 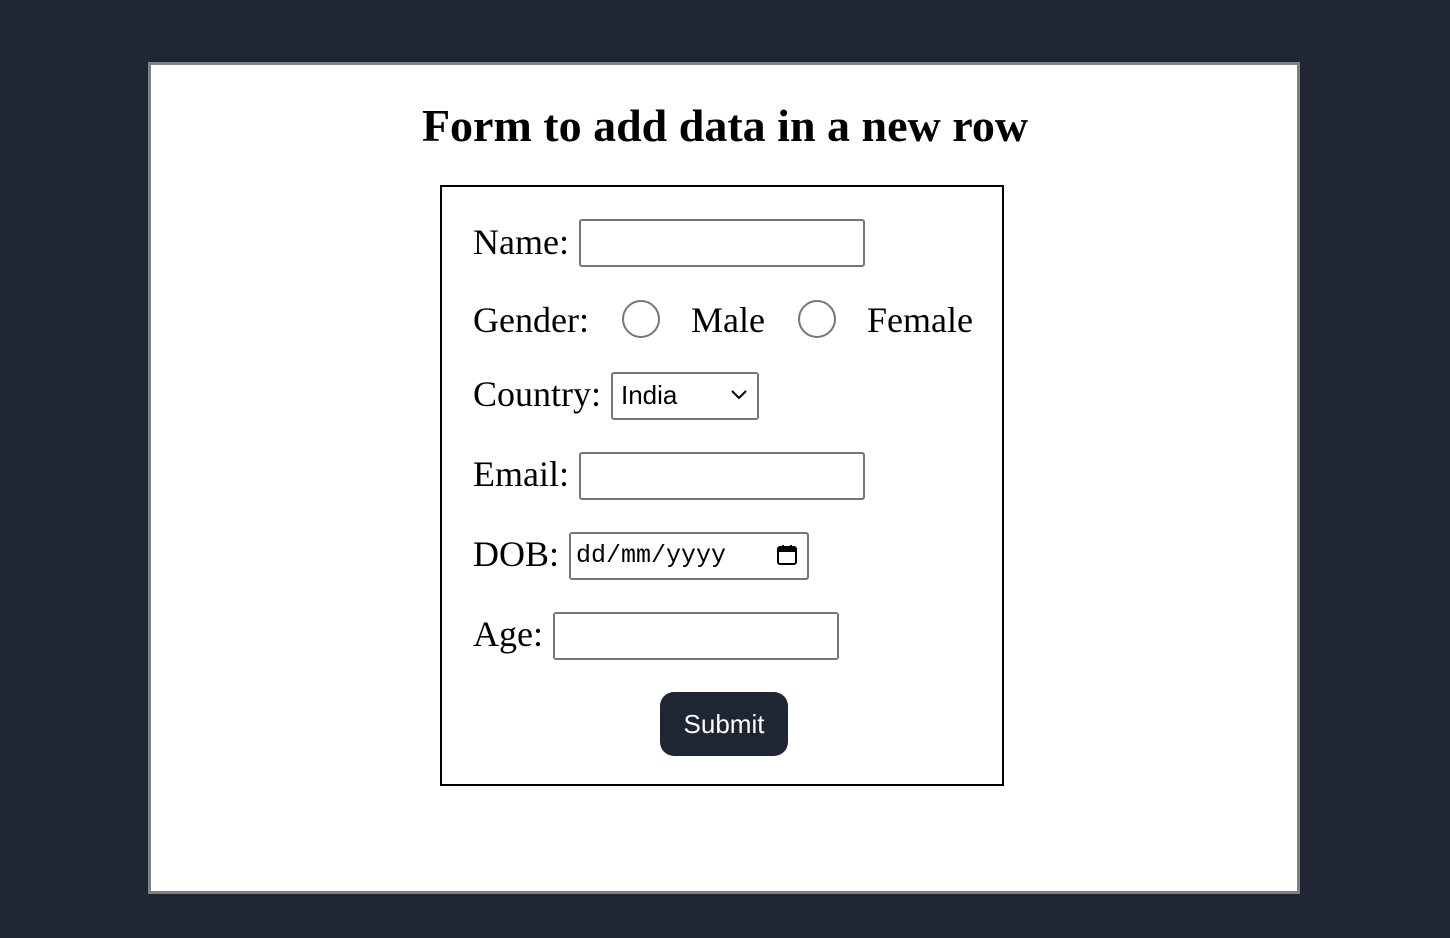 I want to click on dob-placeholder: dd/mm/yyyy, so click(x=651, y=555).